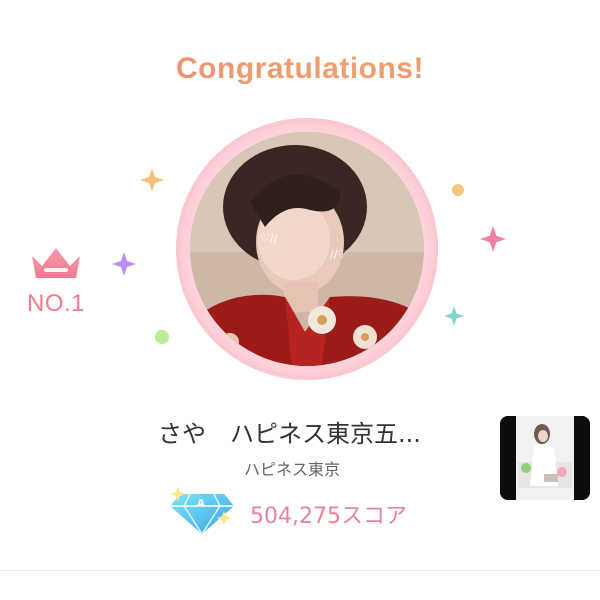 This screenshot has height=600, width=600. I want to click on diamond-icon: A, so click(202, 514).